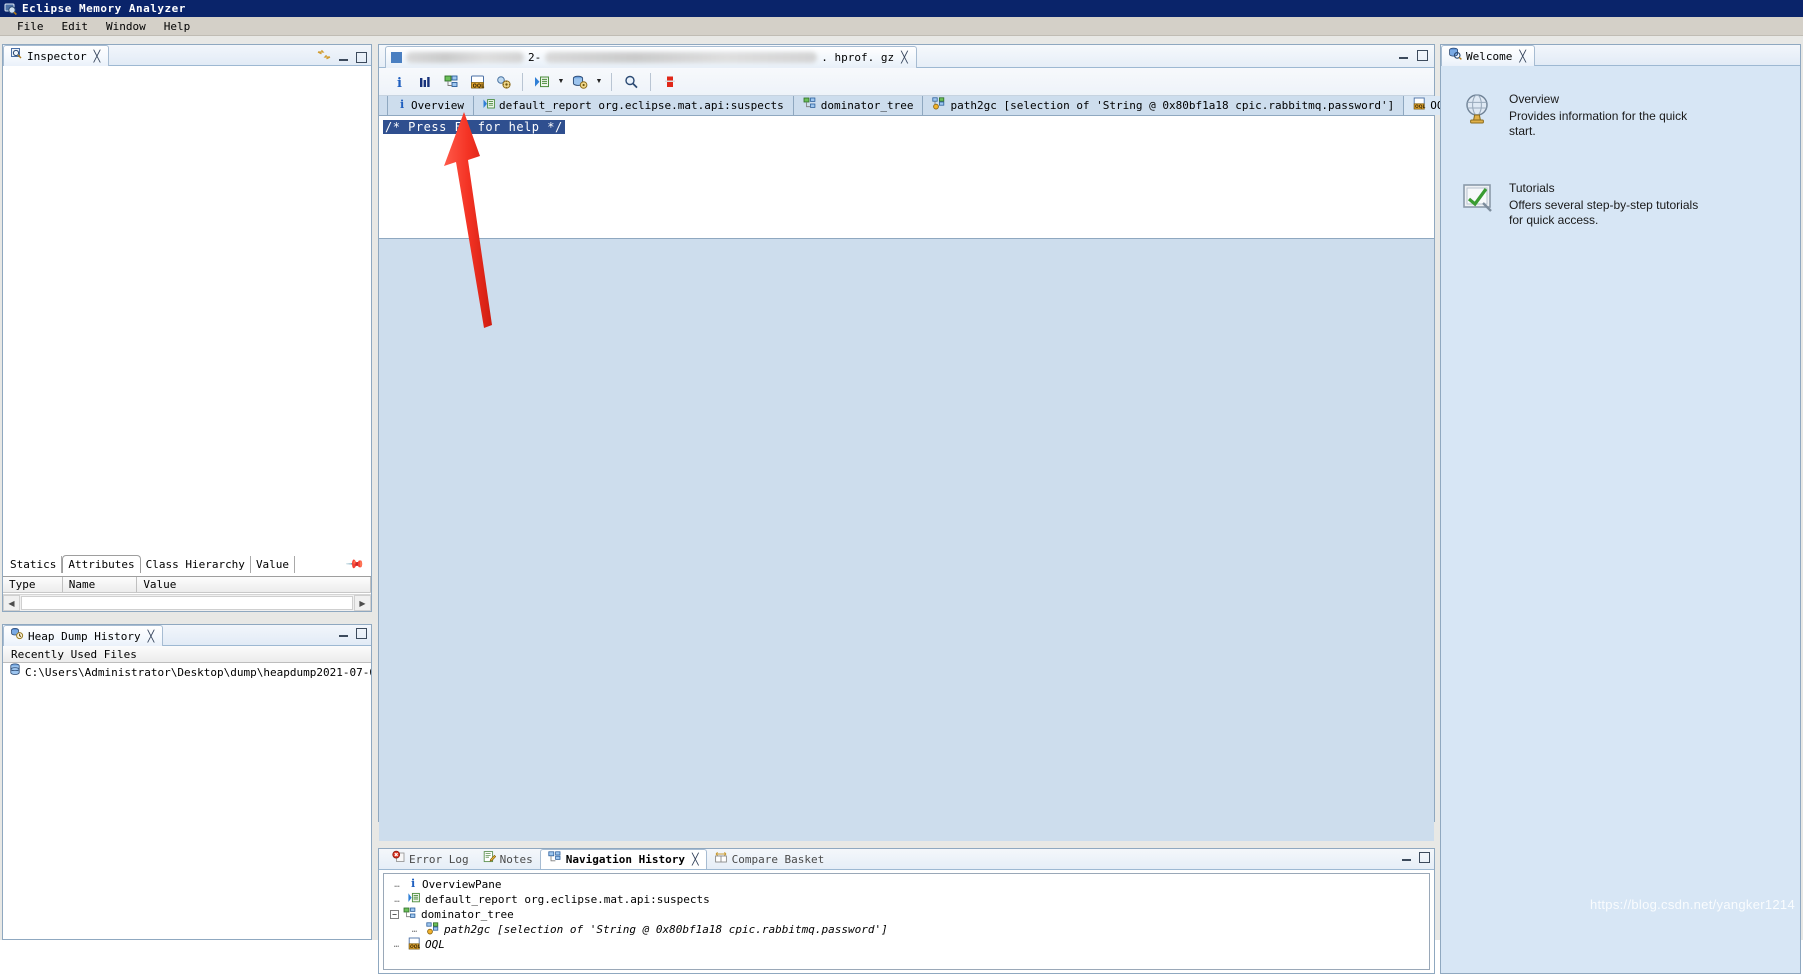 This screenshot has height=974, width=1803. Describe the element at coordinates (324, 57) in the screenshot. I see `inspector-restore-icon` at that location.